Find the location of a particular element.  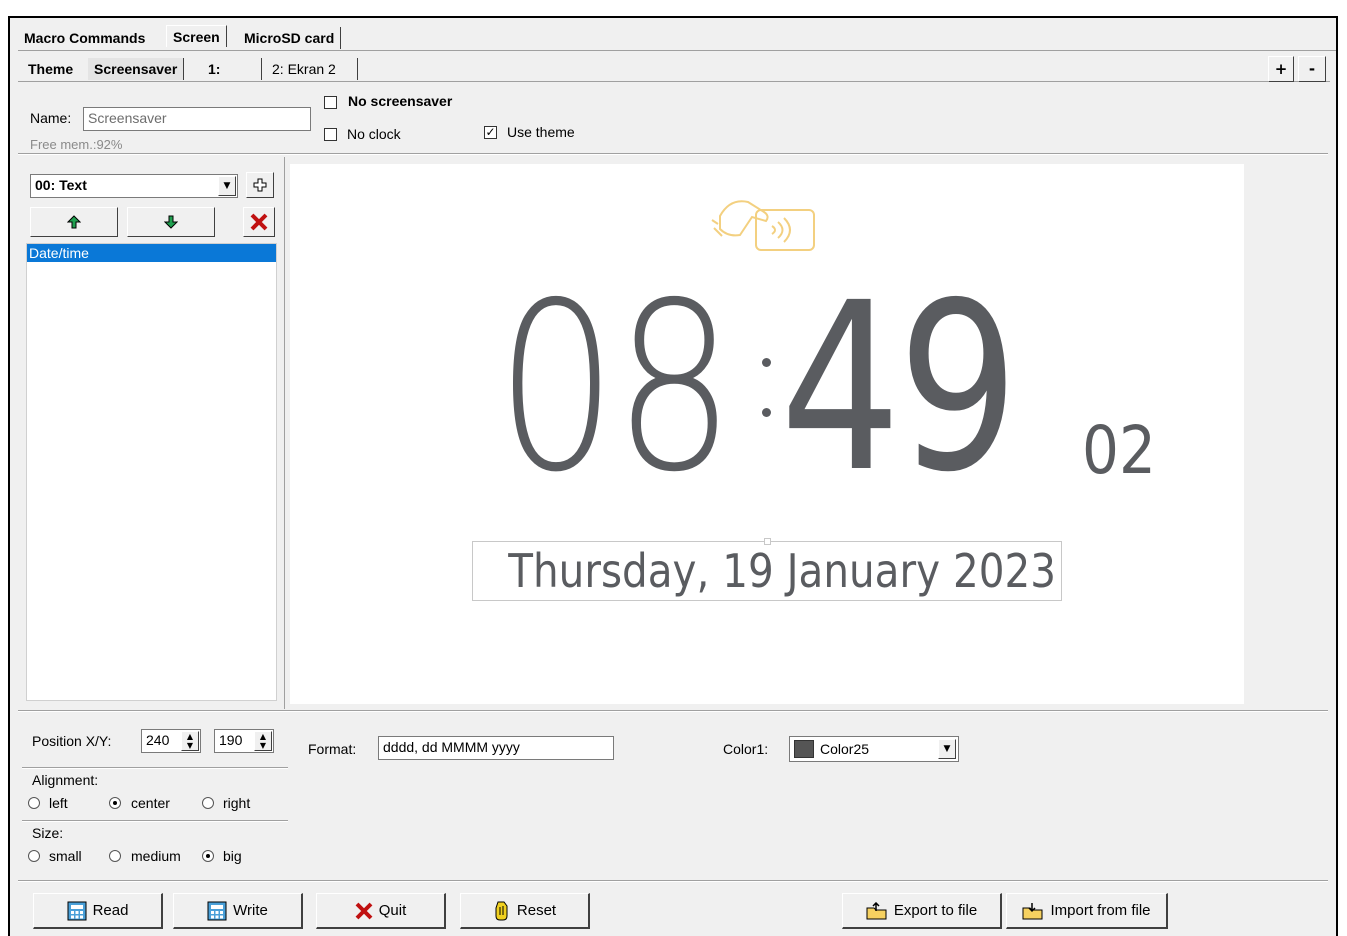

clock-minutes: 49 is located at coordinates (899, 388).